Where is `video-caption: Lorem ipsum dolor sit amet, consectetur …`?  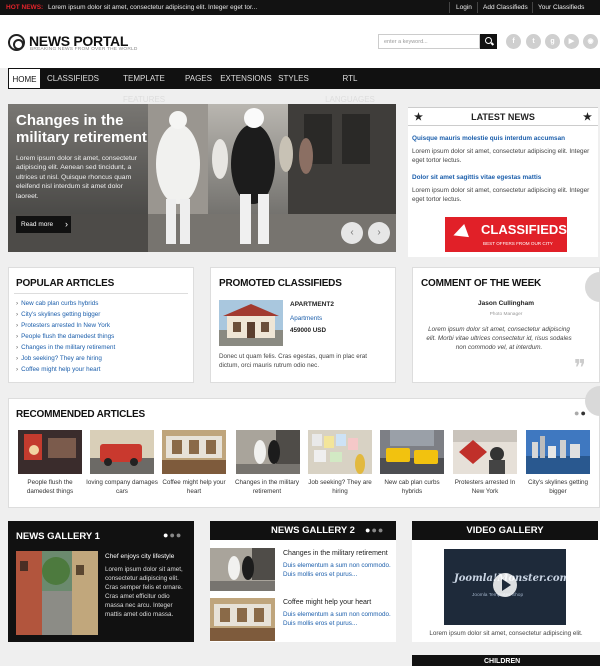 video-caption: Lorem ipsum dolor sit amet, consectetur … is located at coordinates (506, 633).